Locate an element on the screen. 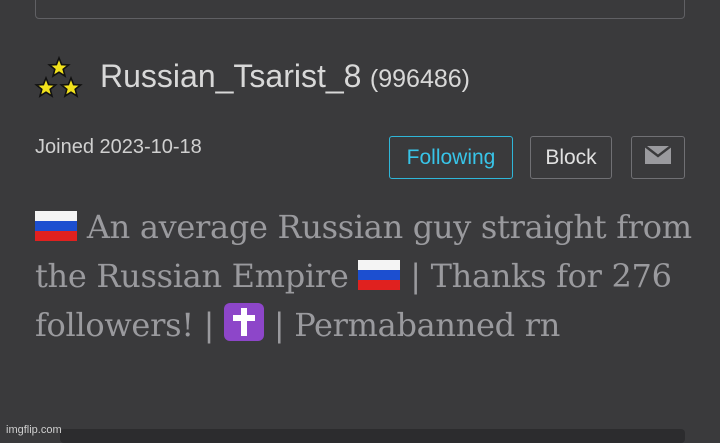  envelope-icon is located at coordinates (658, 157).